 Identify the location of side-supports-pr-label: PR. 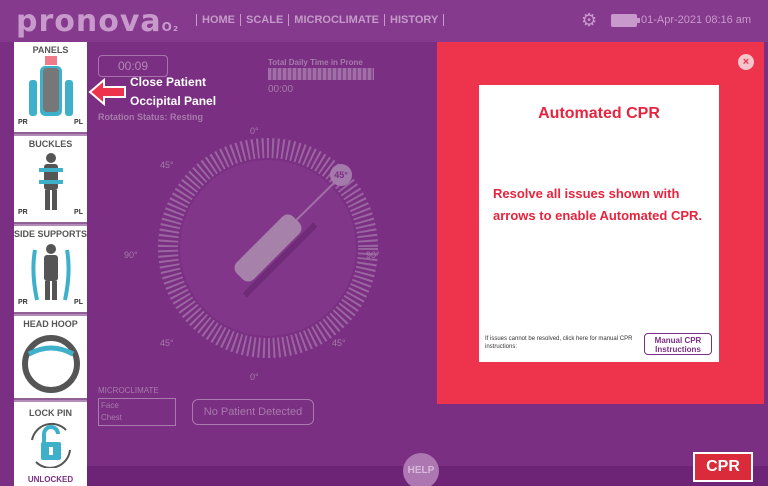
(23, 302).